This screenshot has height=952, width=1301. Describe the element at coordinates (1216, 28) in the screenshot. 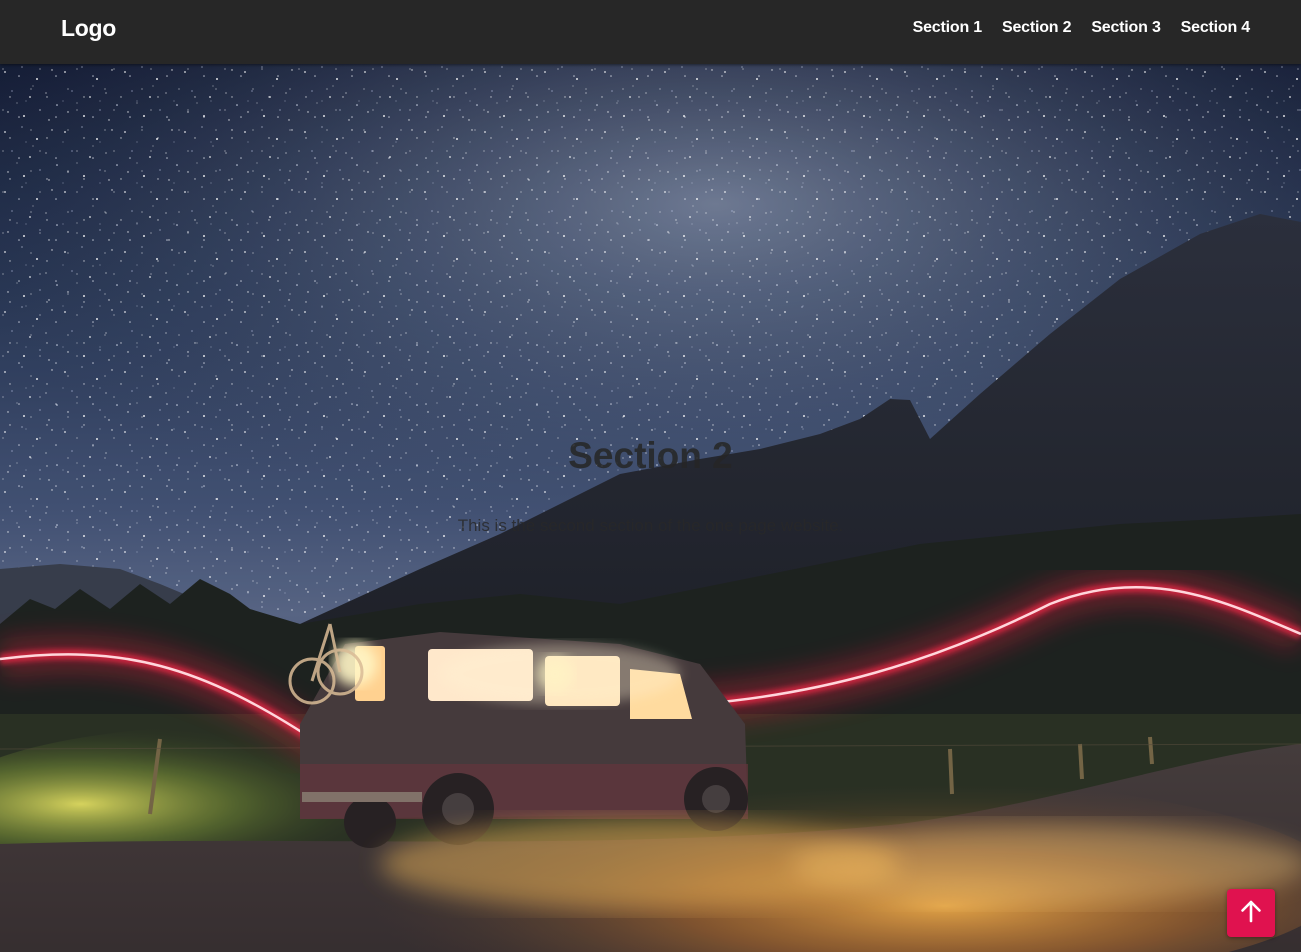

I see `nav-link-section-4: Section 4` at that location.